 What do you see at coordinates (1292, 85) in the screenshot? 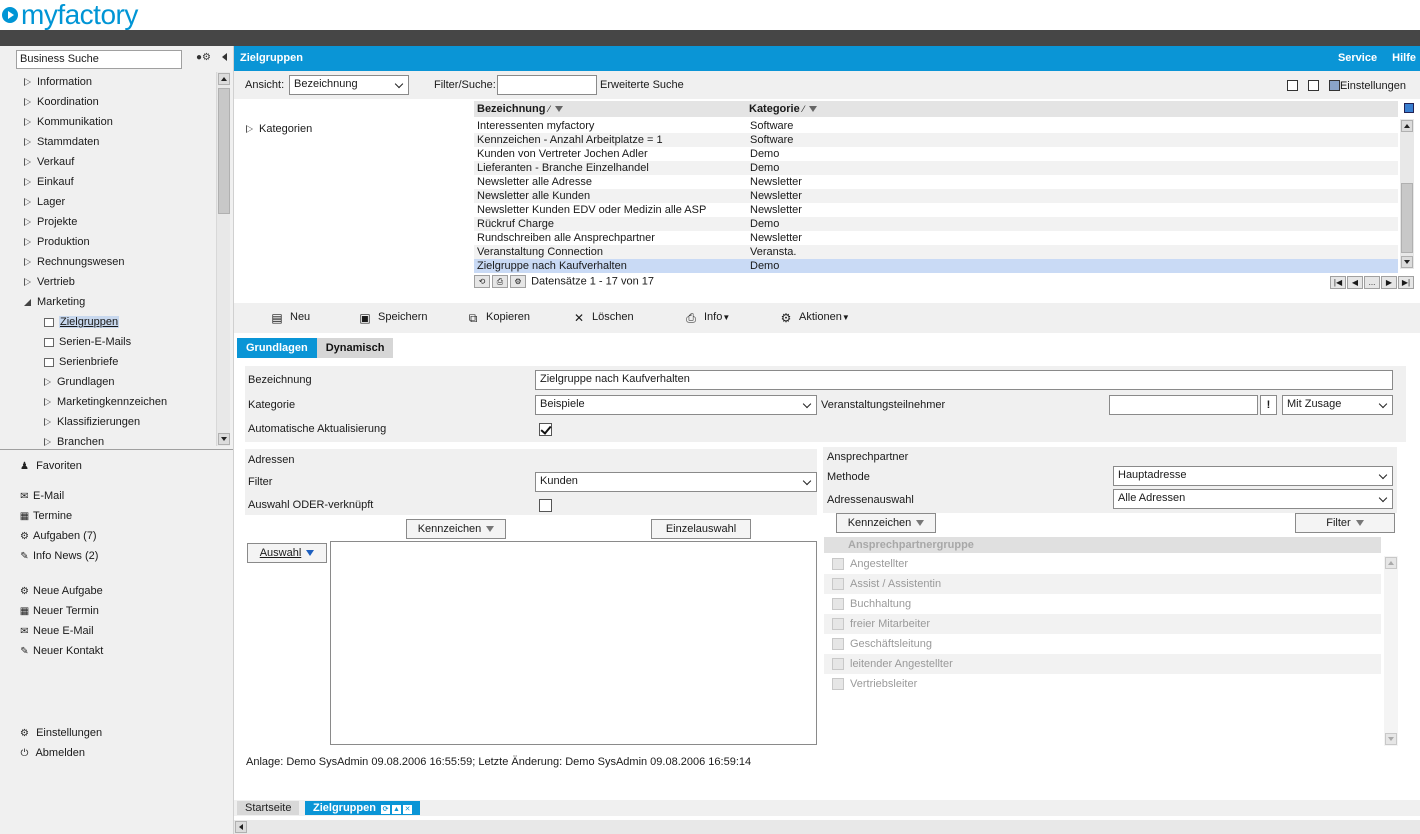
I see `layout-single-icon` at bounding box center [1292, 85].